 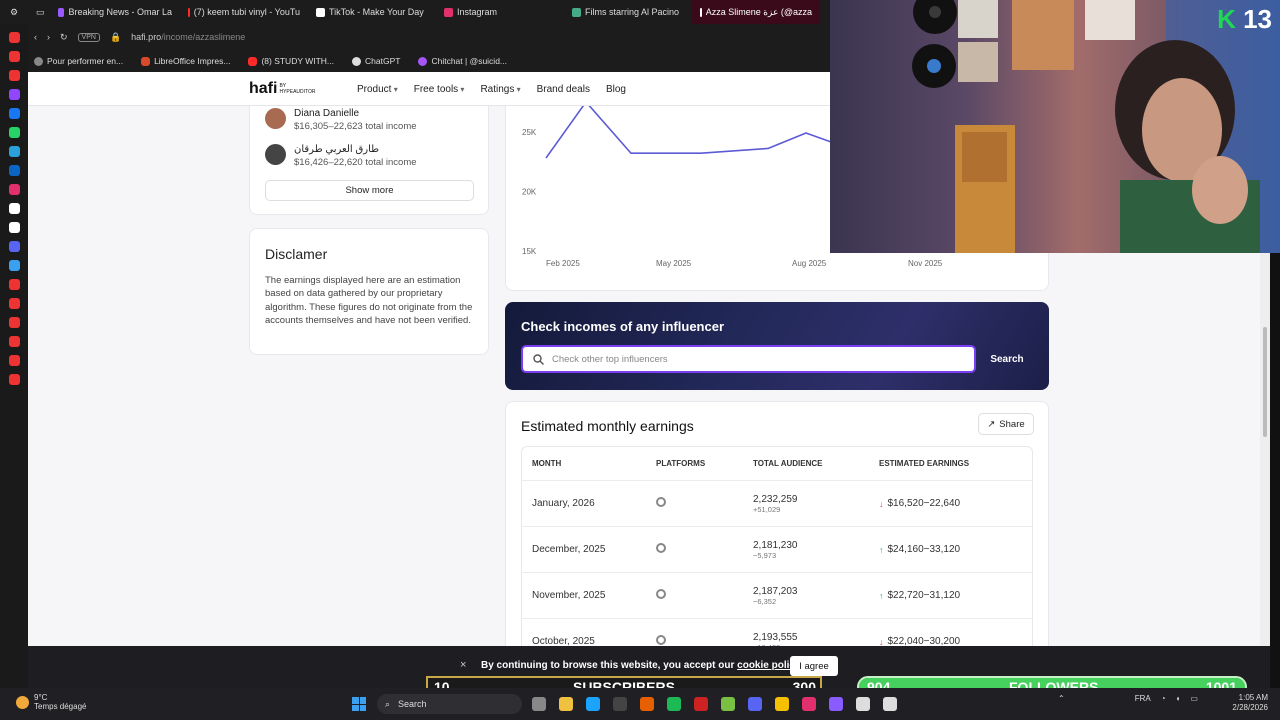 What do you see at coordinates (449, 704) in the screenshot?
I see `taskbar-search: ⌕ Search` at bounding box center [449, 704].